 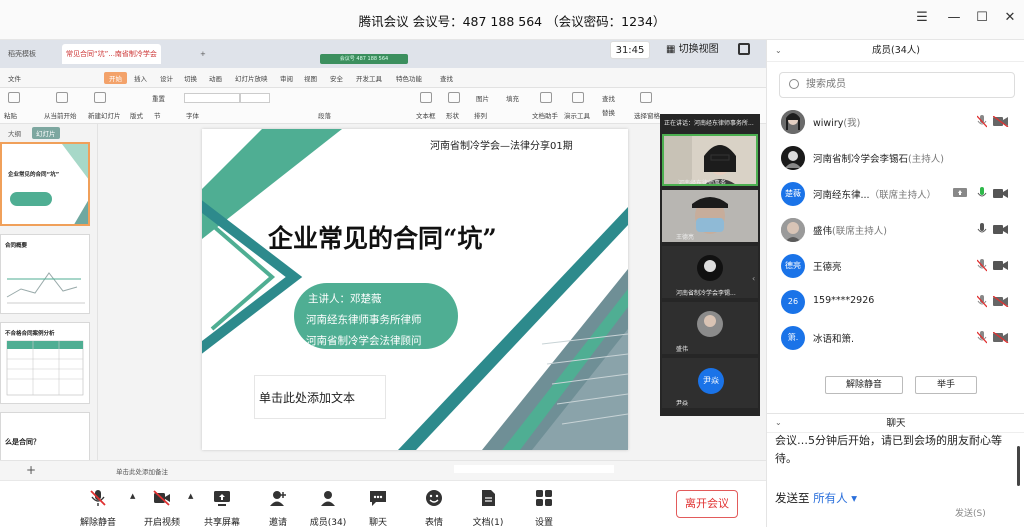 I want to click on slide-title: 企业常见的合同“坑”, so click(x=382, y=238).